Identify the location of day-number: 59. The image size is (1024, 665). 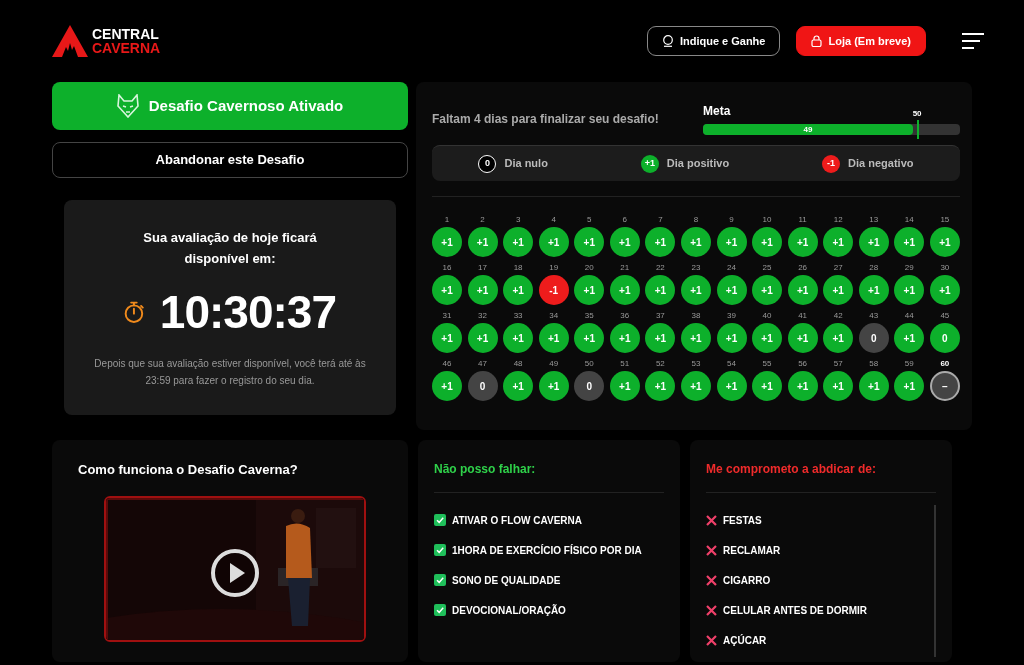
(909, 364).